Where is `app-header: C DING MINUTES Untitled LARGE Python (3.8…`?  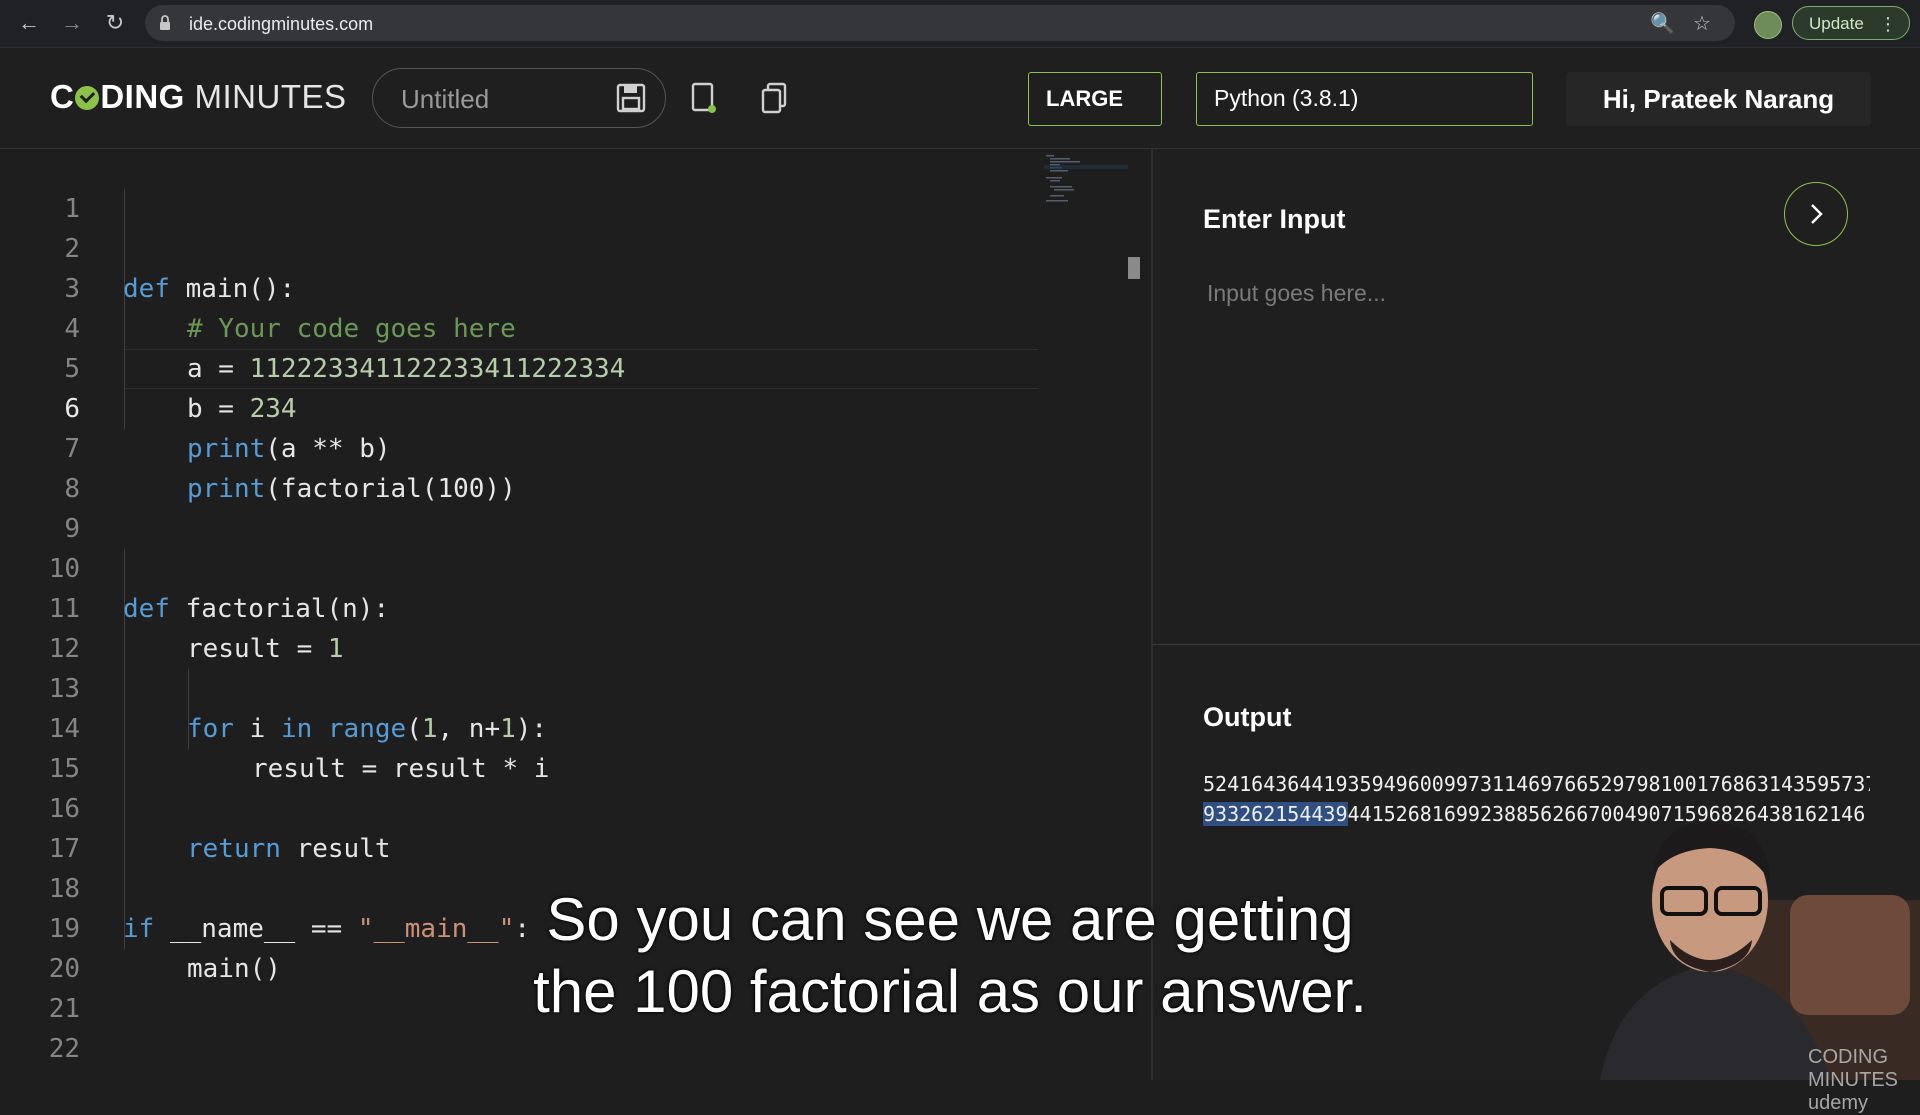 app-header: C DING MINUTES Untitled LARGE Python (3.8… is located at coordinates (960, 98).